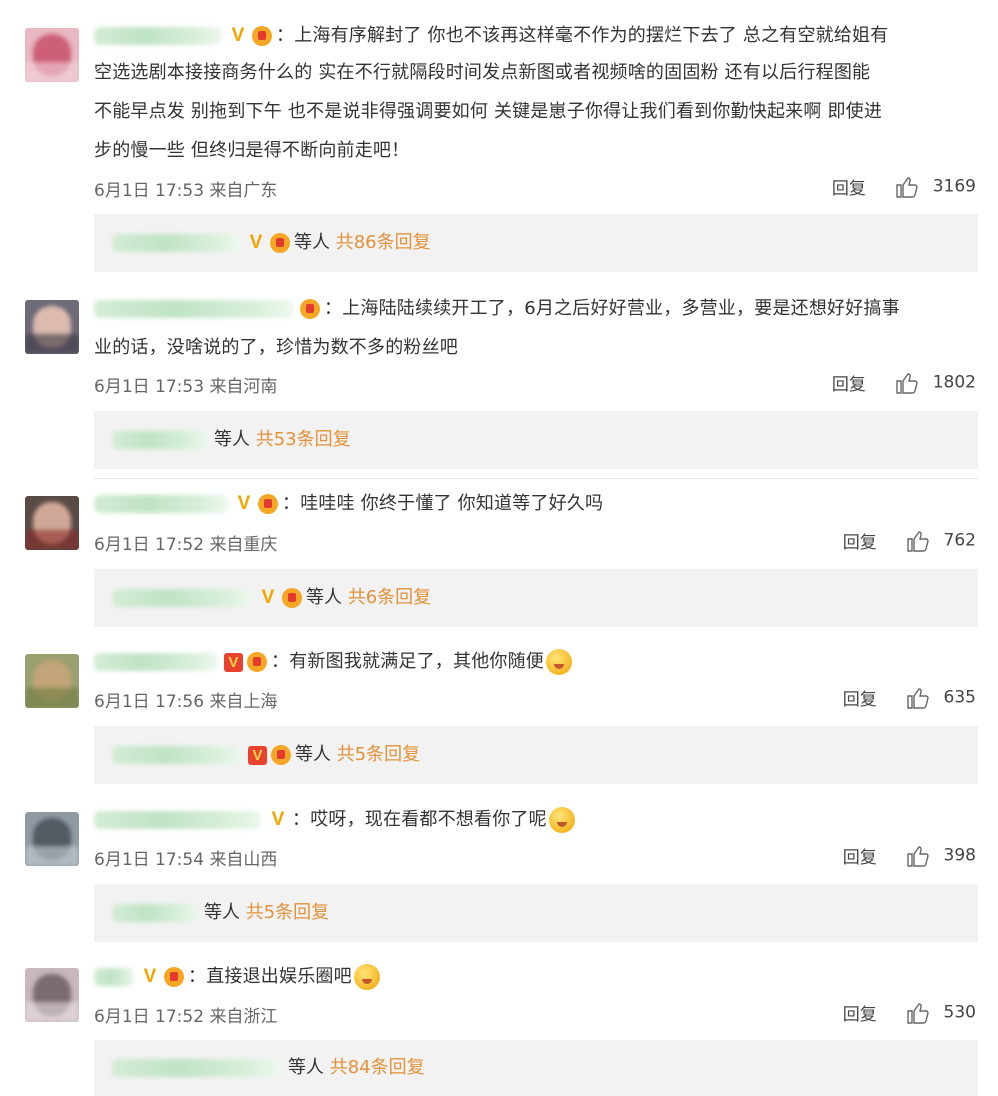 The width and height of the screenshot is (998, 1096). I want to click on comment-text-line-1: V ：哎呀，现在看都不想看你了呢, so click(536, 820).